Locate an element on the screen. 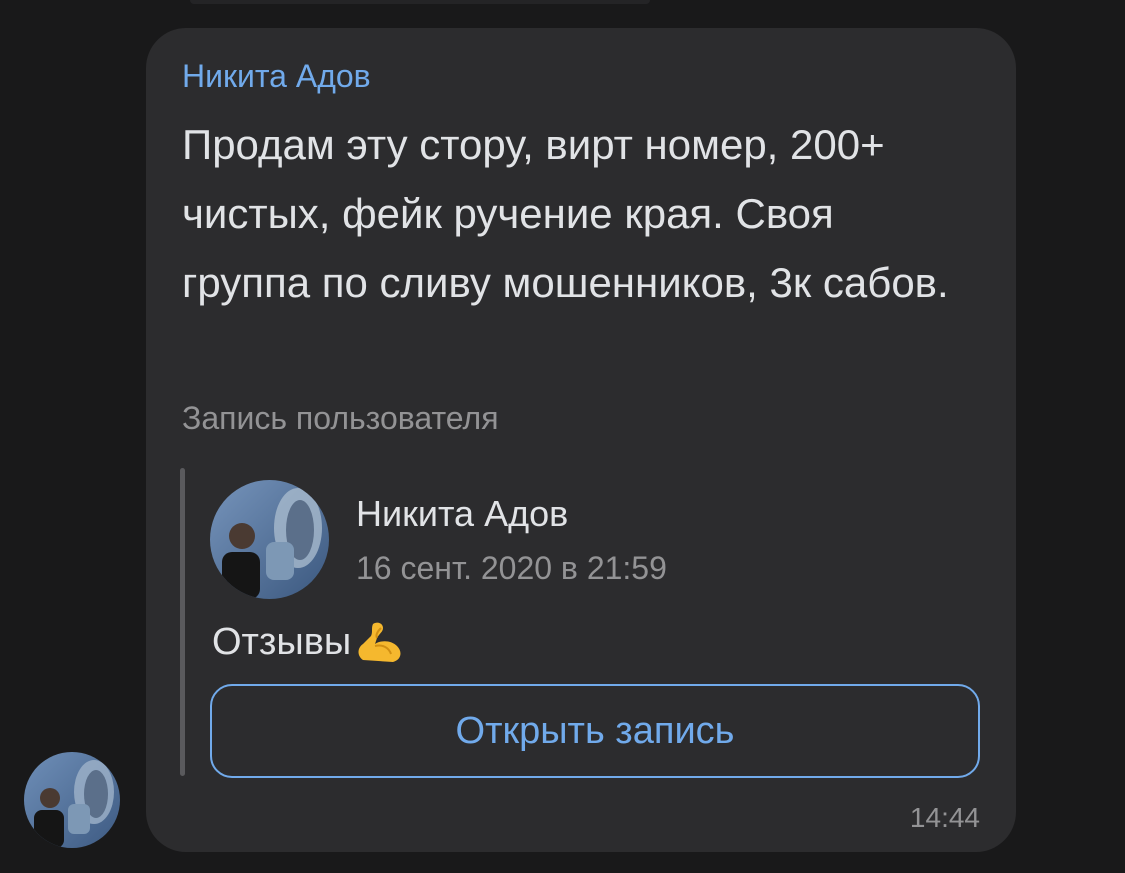 This screenshot has width=1125, height=873. post-author-name: Никита Адов is located at coordinates (462, 514).